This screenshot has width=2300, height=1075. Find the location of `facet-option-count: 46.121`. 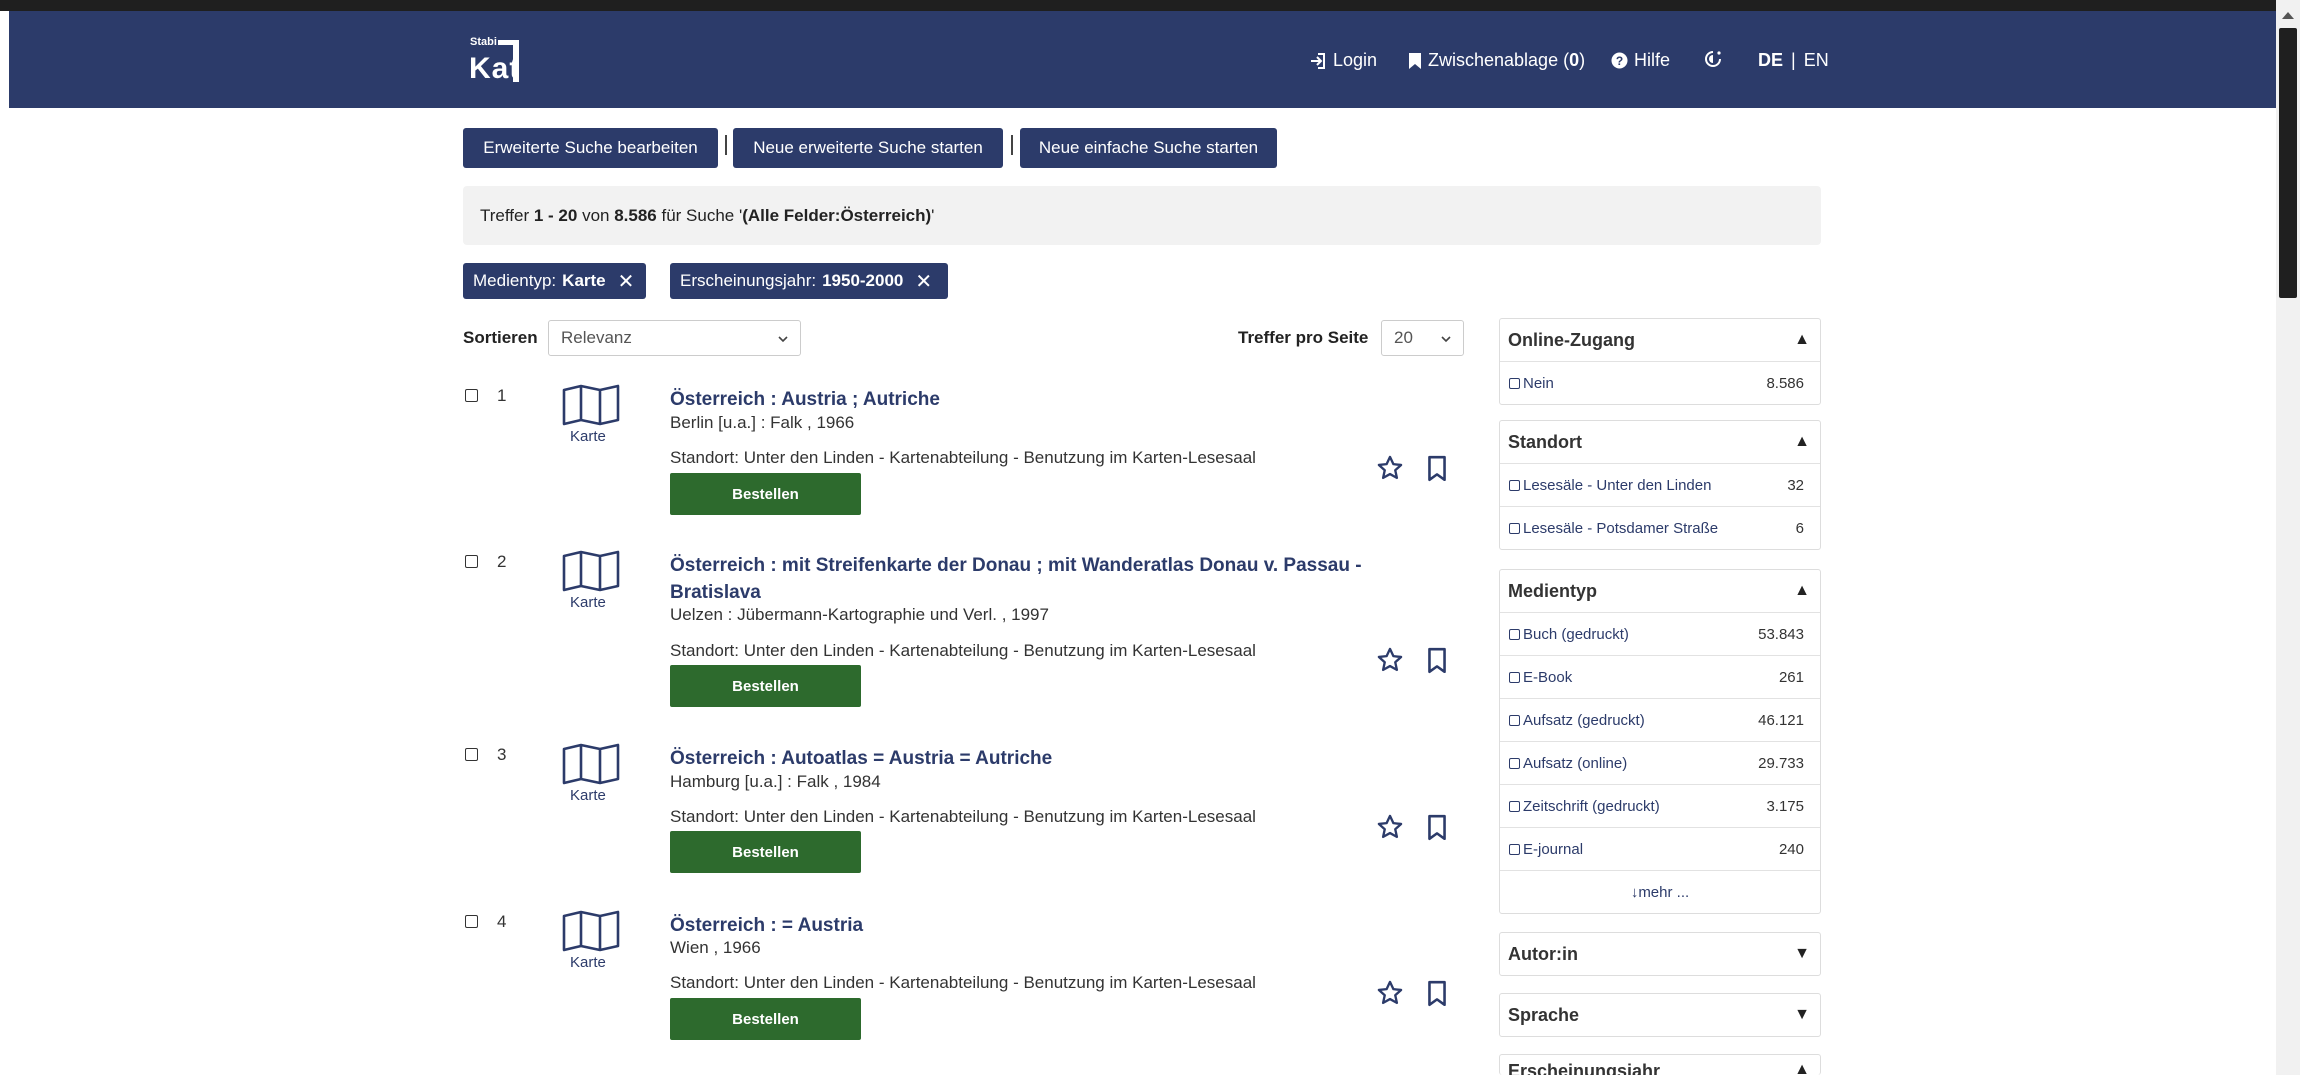

facet-option-count: 46.121 is located at coordinates (1781, 720).